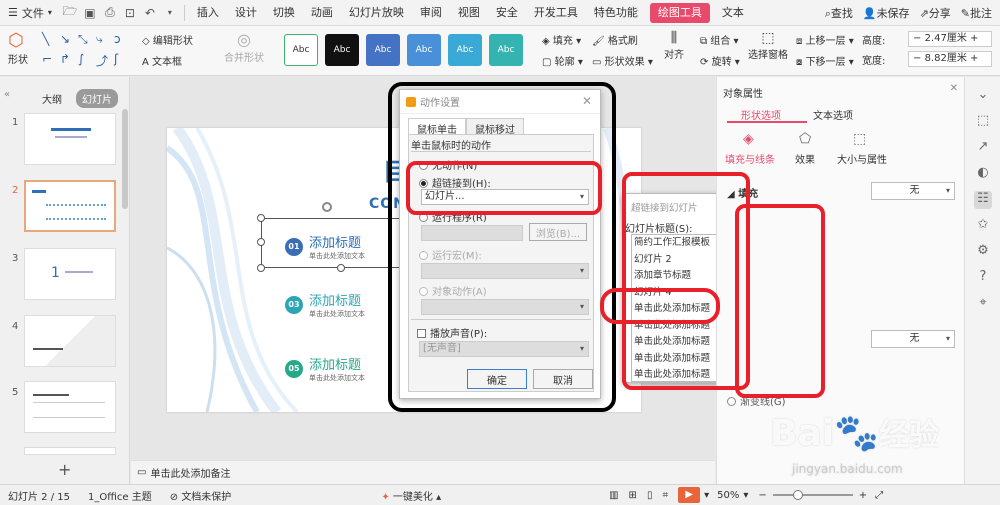  Describe the element at coordinates (506, 50) in the screenshot. I see `shape-style-6: Abc` at that location.